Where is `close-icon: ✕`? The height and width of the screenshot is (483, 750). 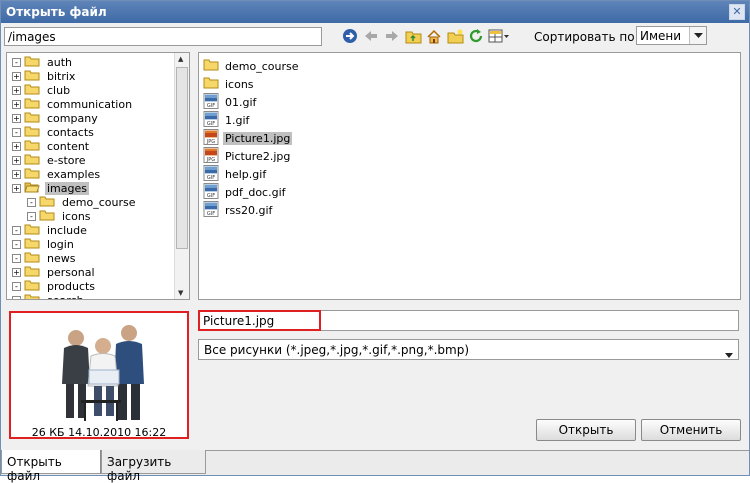
close-icon: ✕ is located at coordinates (737, 11).